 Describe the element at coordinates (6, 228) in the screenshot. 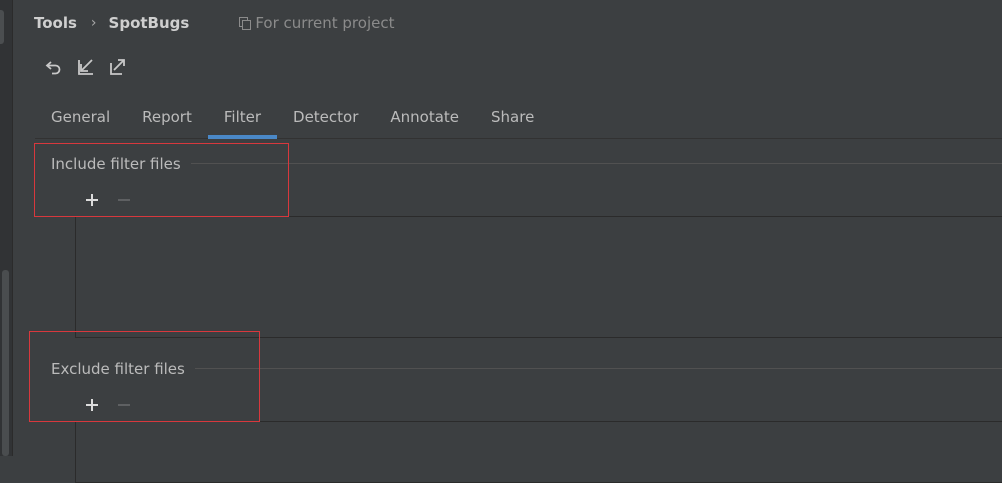

I see `left-tool-strip` at that location.